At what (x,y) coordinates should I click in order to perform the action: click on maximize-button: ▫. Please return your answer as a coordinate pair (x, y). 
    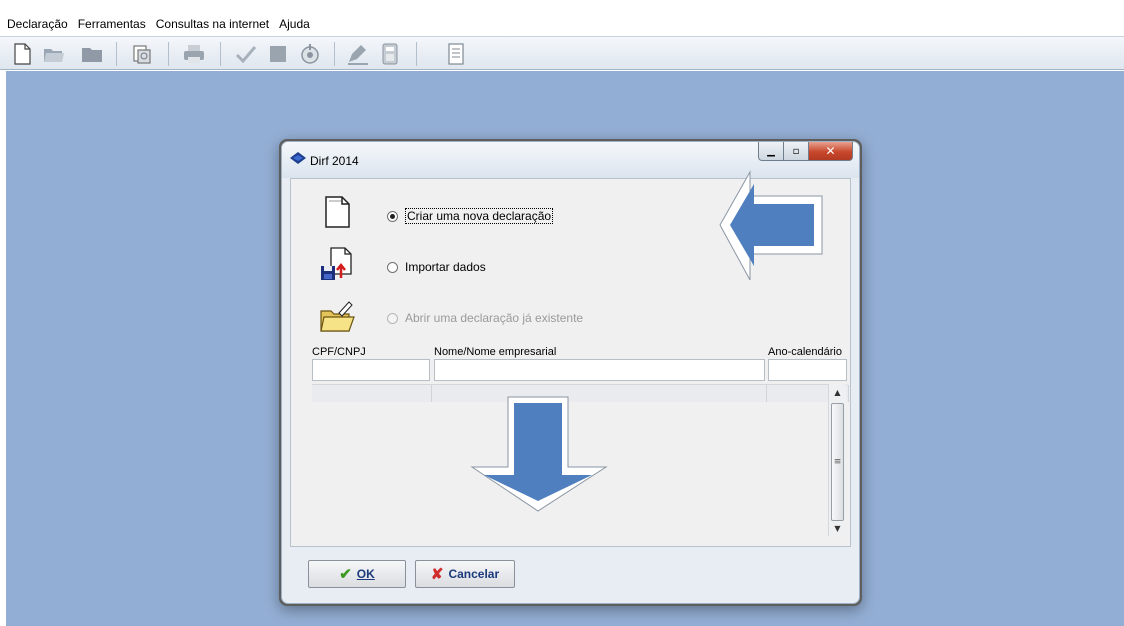
    Looking at the image, I should click on (796, 151).